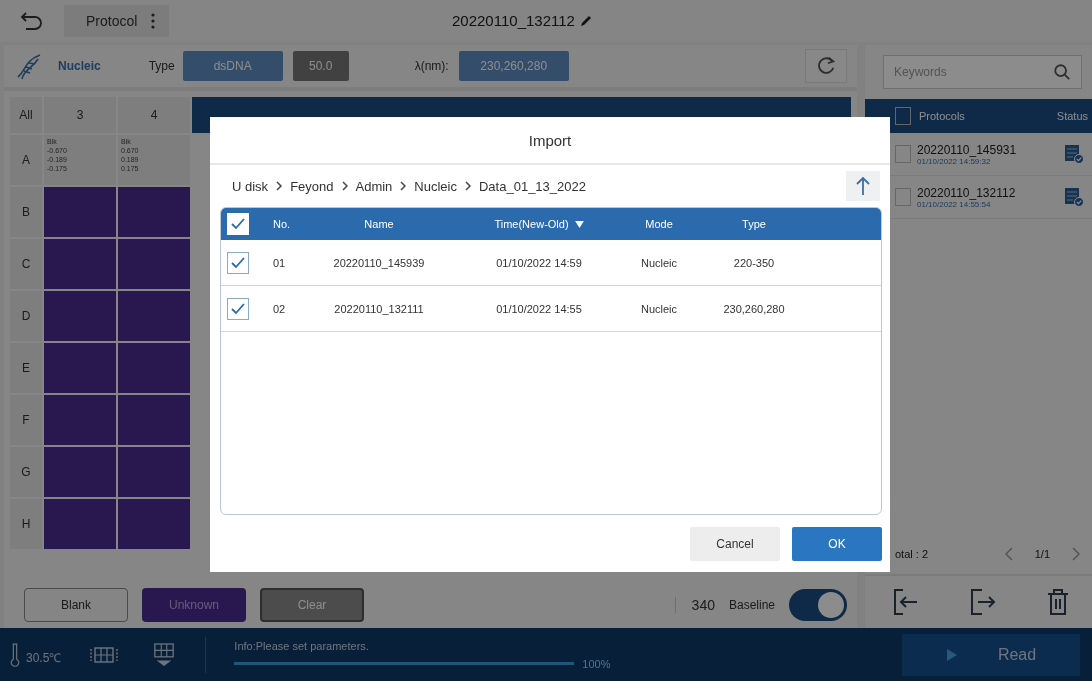 Image resolution: width=1092 pixels, height=681 pixels. Describe the element at coordinates (302, 645) in the screenshot. I see `info-message: Info:Please set parameters.` at that location.